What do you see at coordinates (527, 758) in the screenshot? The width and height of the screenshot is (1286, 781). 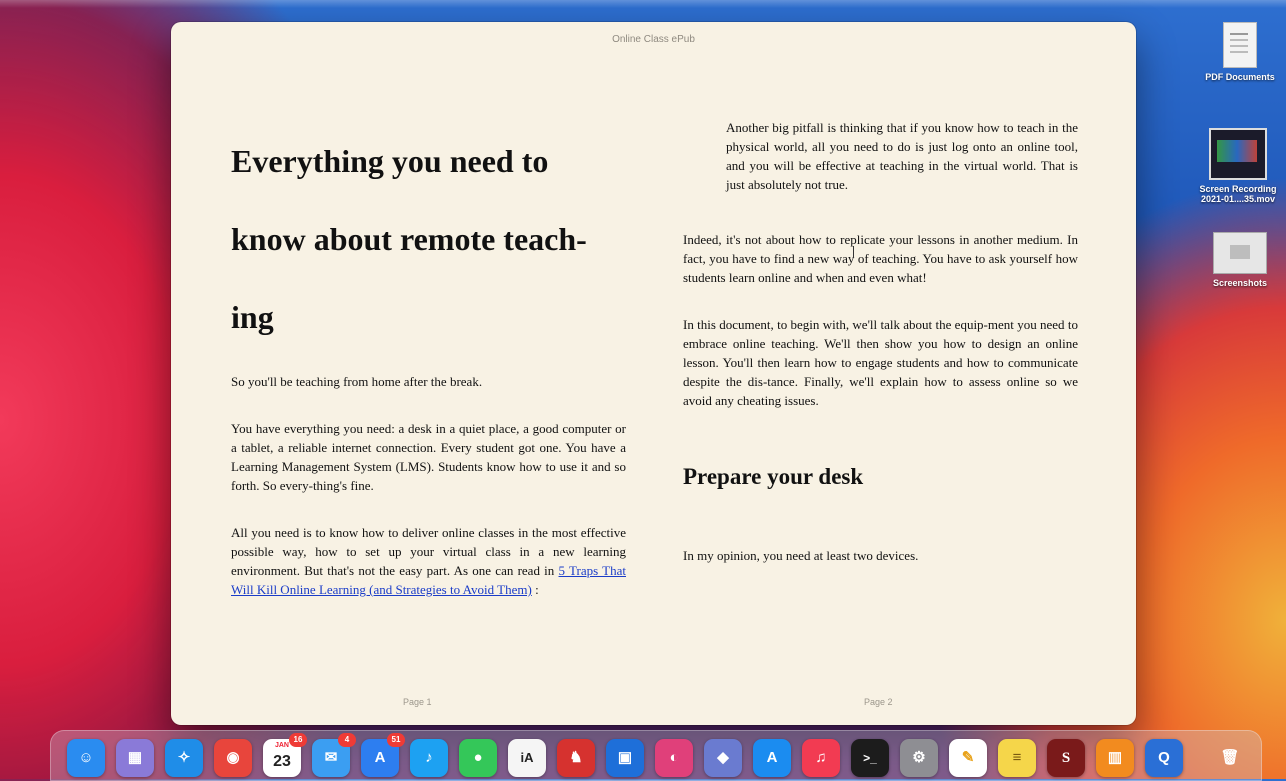 I see `ia-writer-icon: iA` at bounding box center [527, 758].